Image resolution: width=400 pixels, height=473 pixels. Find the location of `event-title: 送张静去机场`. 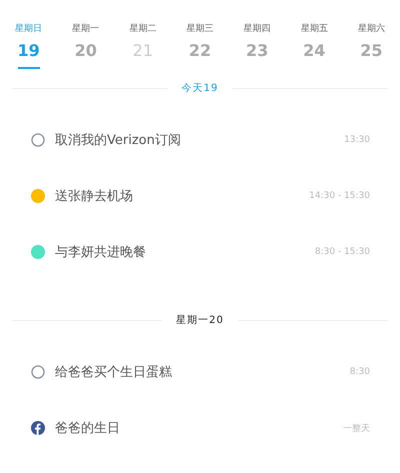

event-title: 送张静去机场 is located at coordinates (182, 196).